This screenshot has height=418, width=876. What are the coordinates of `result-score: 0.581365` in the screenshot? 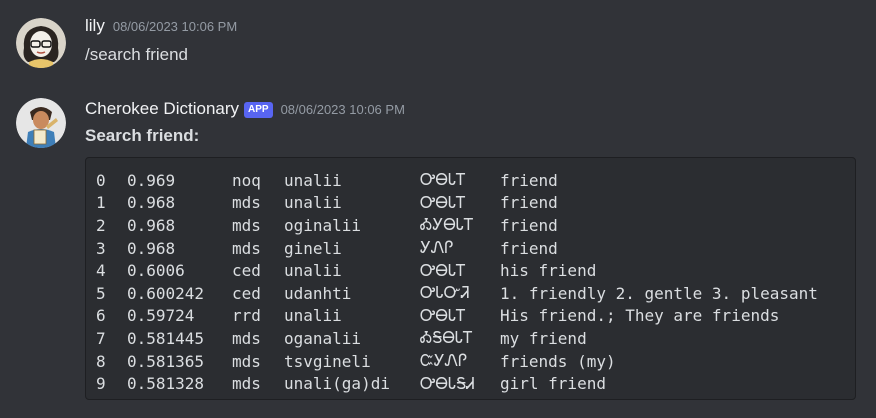 It's located at (166, 361).